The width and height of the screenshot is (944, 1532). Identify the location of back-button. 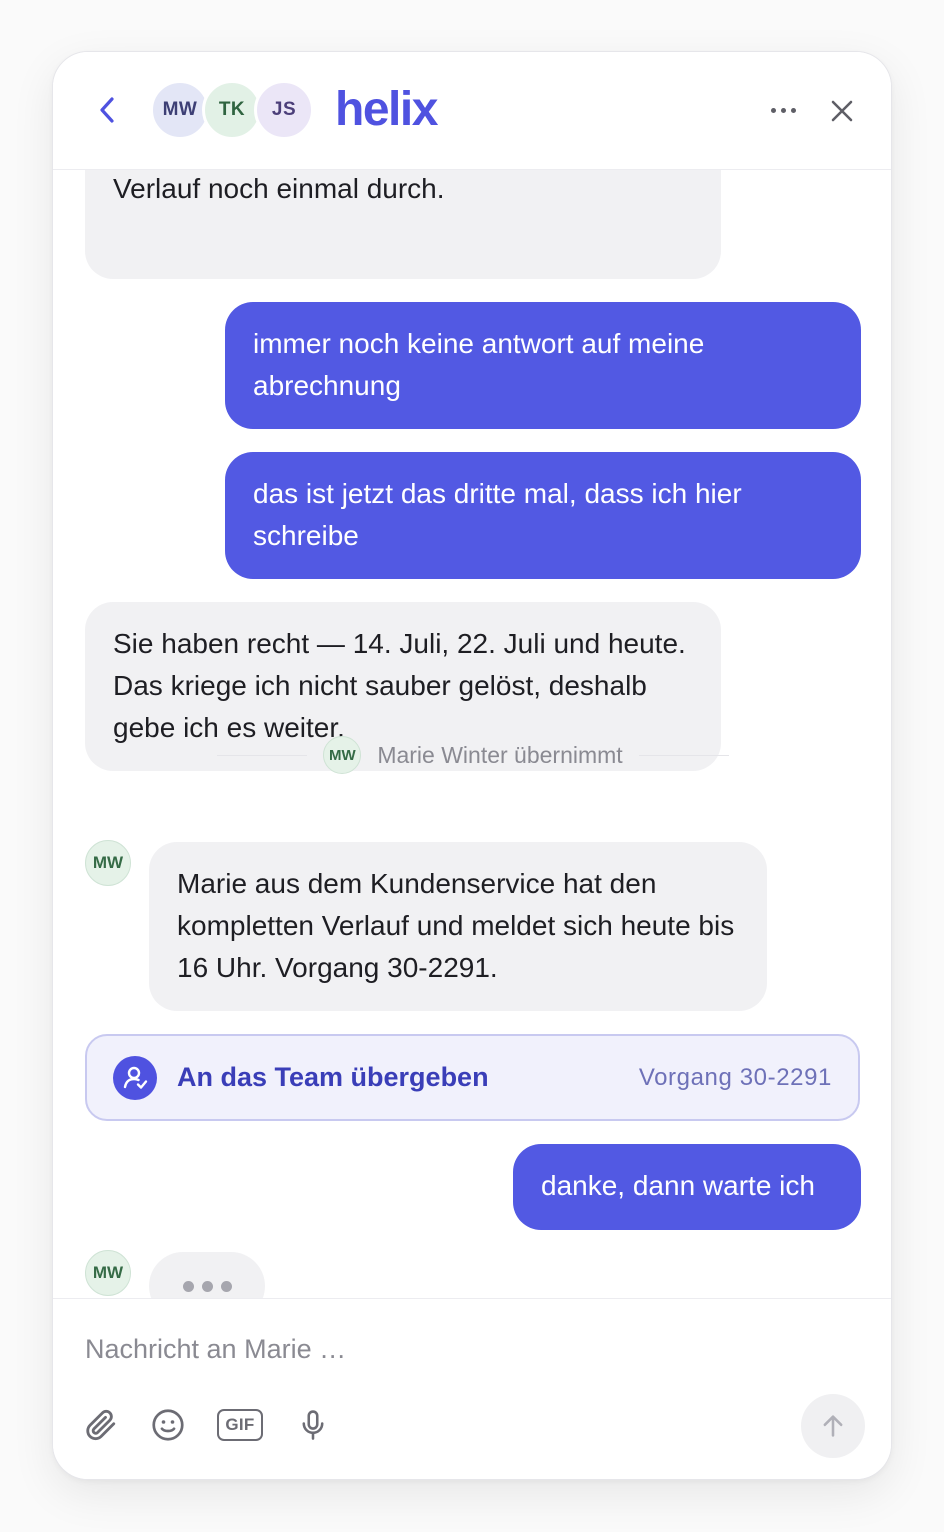
(107, 110).